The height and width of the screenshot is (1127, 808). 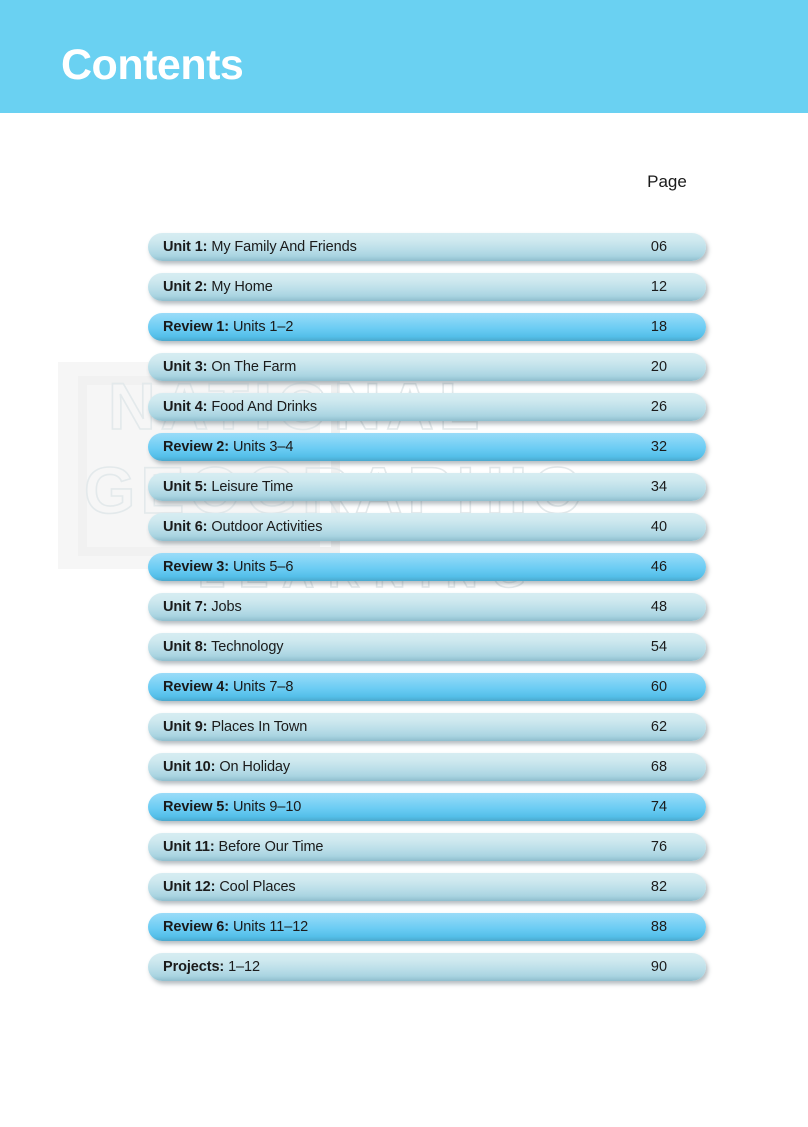 I want to click on toc-entry-page-number: 74, so click(x=659, y=807).